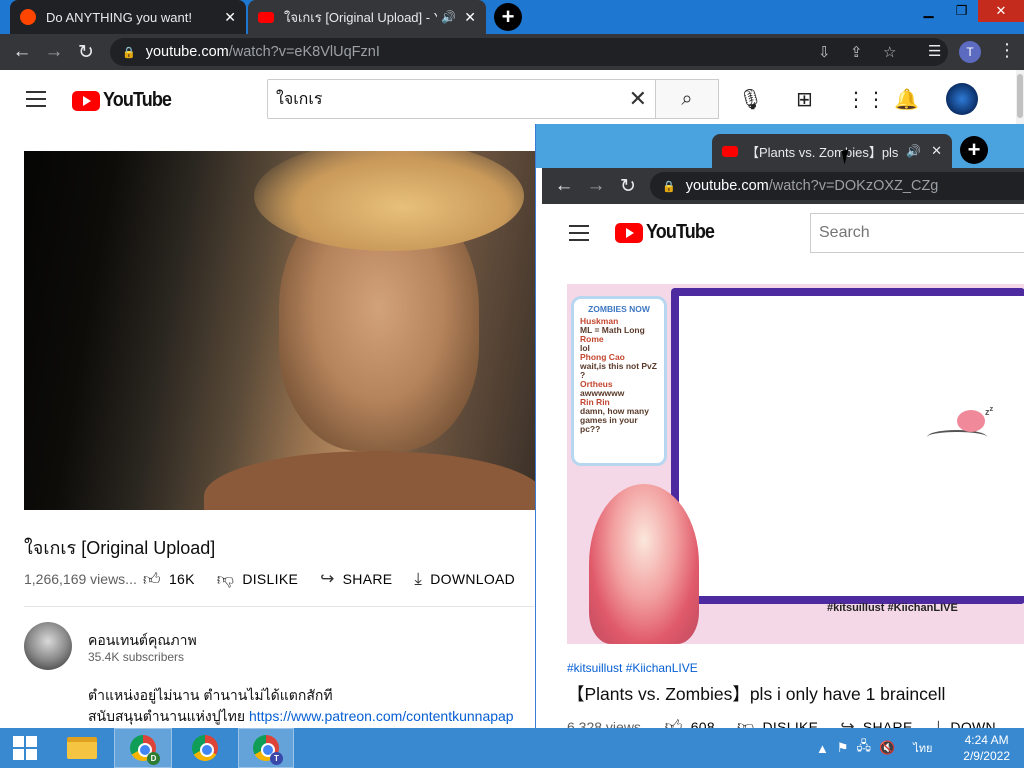 The image size is (1024, 768). What do you see at coordinates (783, 232) in the screenshot?
I see `youtube-header-2: YouTube Search` at bounding box center [783, 232].